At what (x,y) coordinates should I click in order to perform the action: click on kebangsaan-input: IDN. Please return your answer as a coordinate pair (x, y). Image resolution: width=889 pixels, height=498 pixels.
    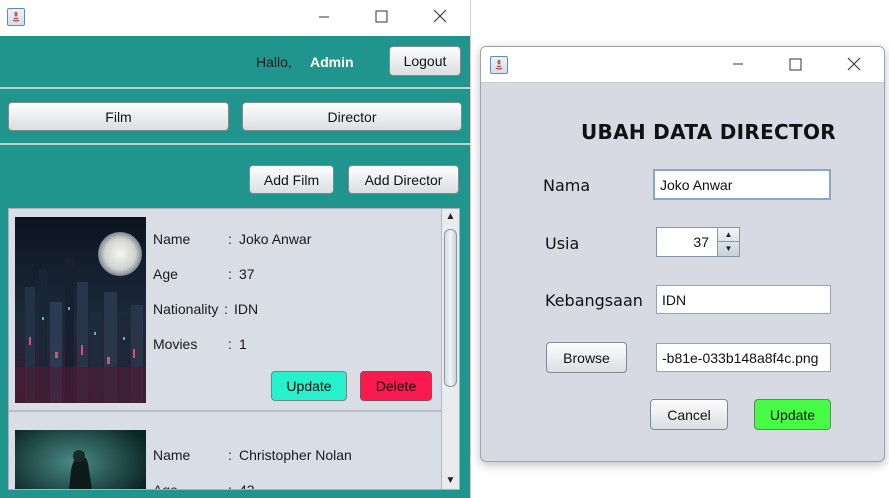
    Looking at the image, I should click on (743, 299).